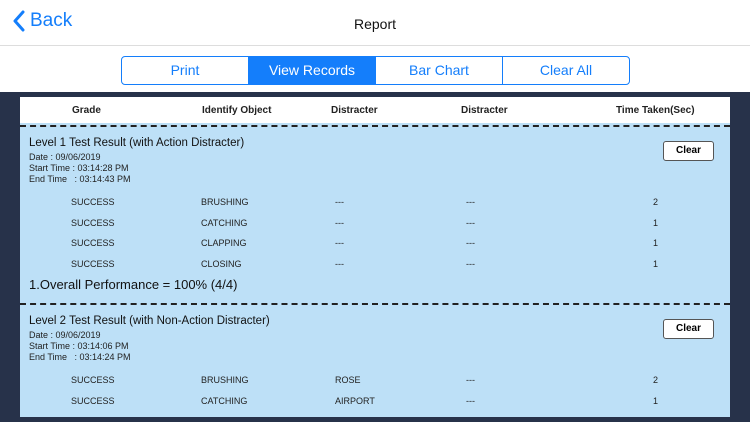 This screenshot has height=422, width=750. I want to click on segment-bar: Print View Records Bar Chart Clear All, so click(375, 69).